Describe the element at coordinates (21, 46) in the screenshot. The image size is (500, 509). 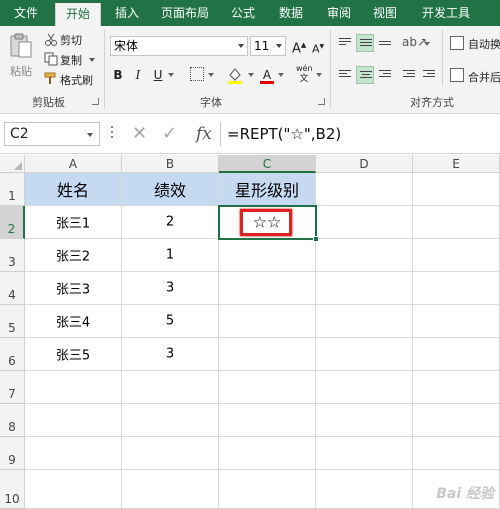
I see `paste-icon` at that location.